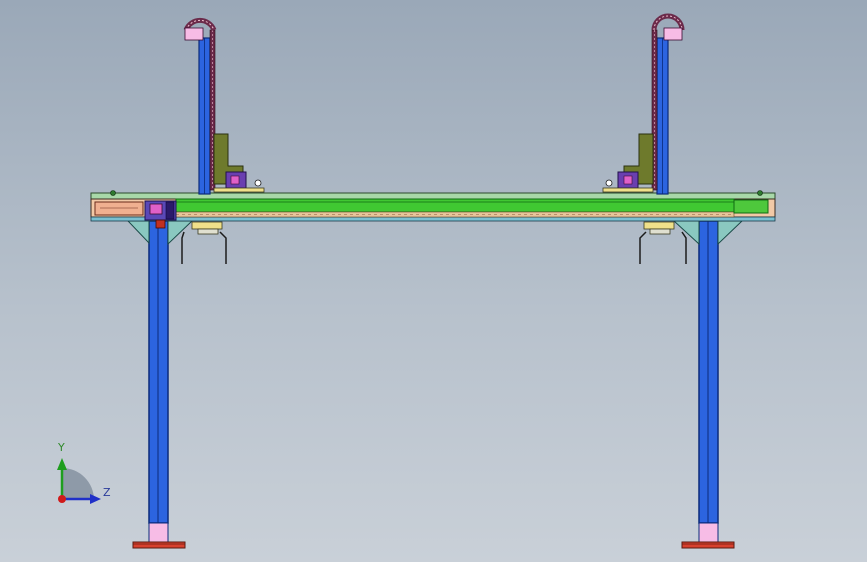 This screenshot has width=867, height=562. What do you see at coordinates (200, 106) in the screenshot?
I see `left-tower` at bounding box center [200, 106].